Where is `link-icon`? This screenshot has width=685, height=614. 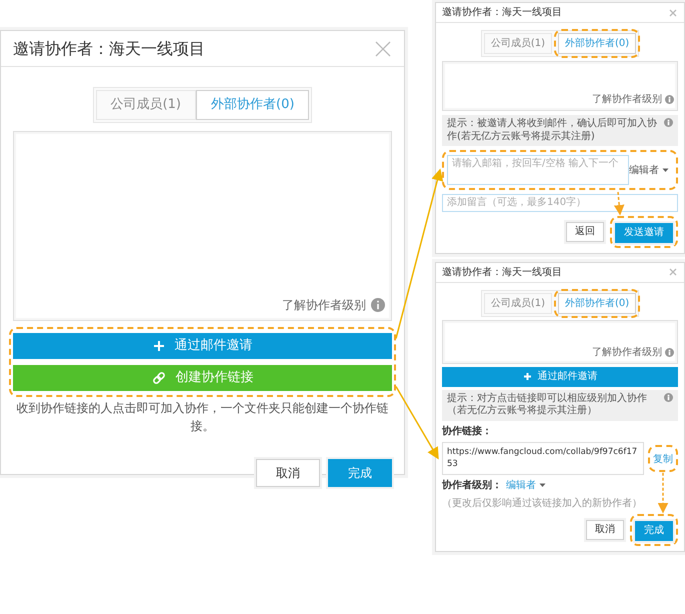
link-icon is located at coordinates (159, 377).